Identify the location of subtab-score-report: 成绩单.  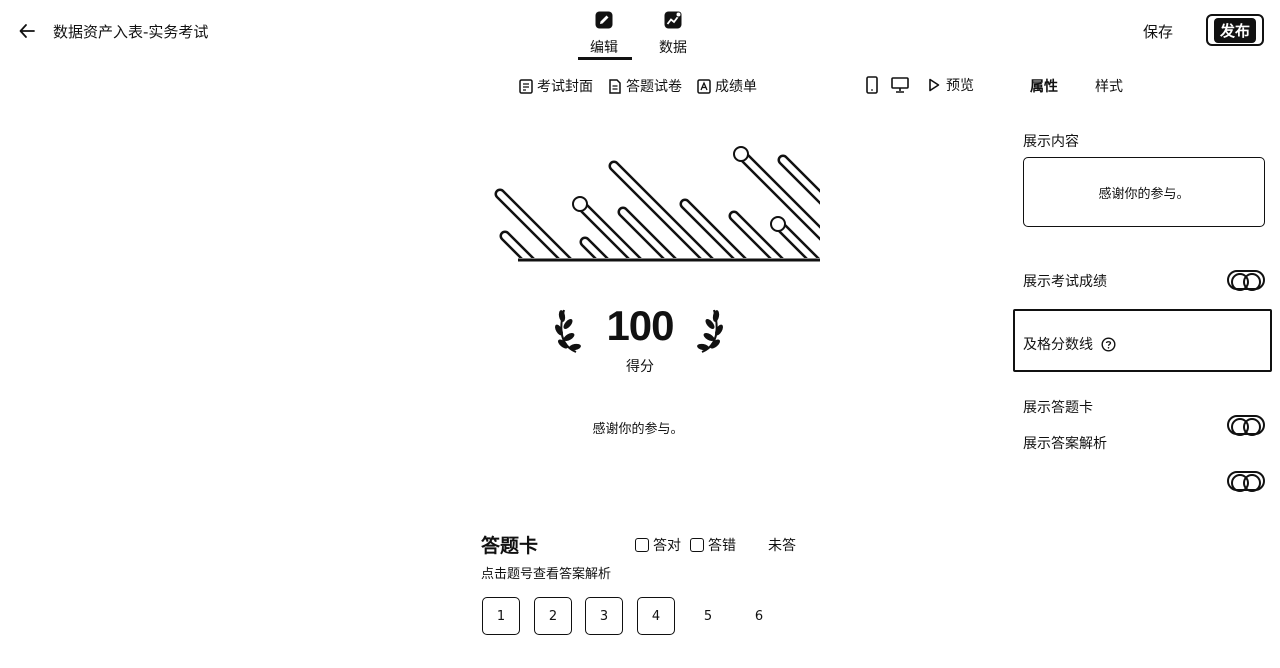
(727, 86).